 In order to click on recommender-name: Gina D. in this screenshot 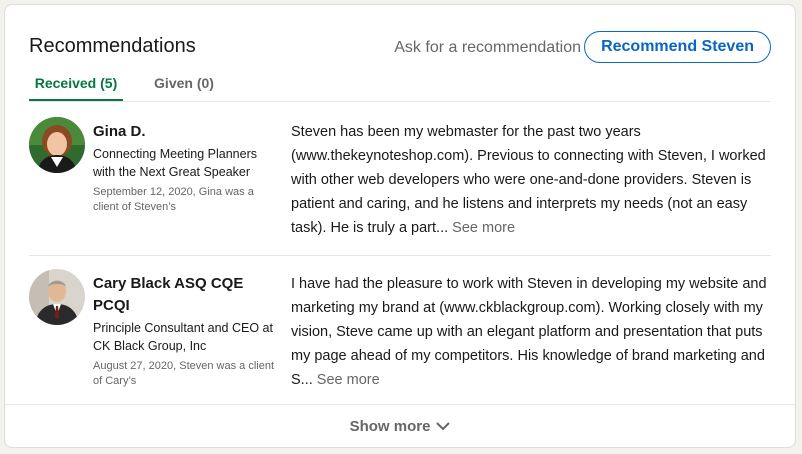, I will do `click(184, 132)`.